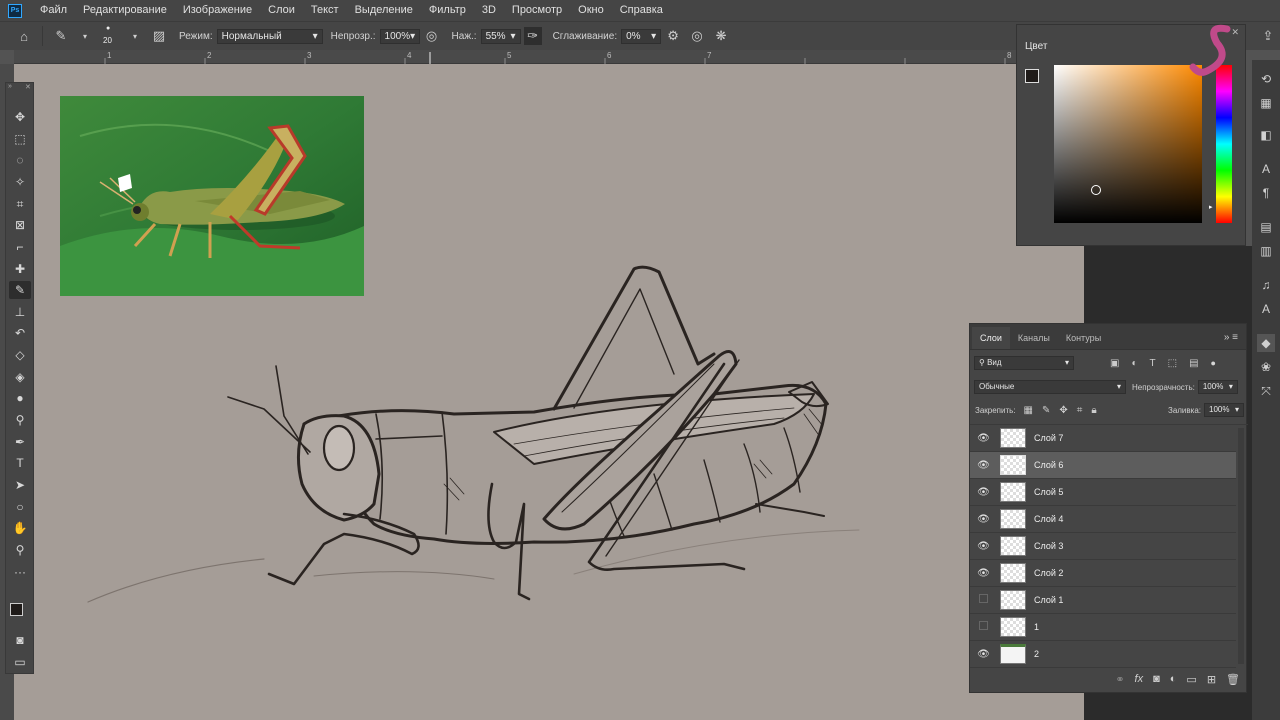  I want to click on layer-row: Слой 1, so click(1103, 600).